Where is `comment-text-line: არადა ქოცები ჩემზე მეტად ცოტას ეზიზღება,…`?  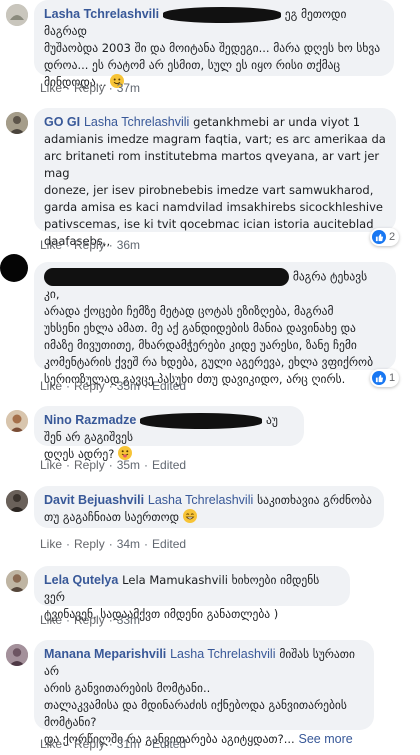 comment-text-line: არადა ქოცები ჩემზე მეტად ცოტას ეზიზღება,… is located at coordinates (189, 311).